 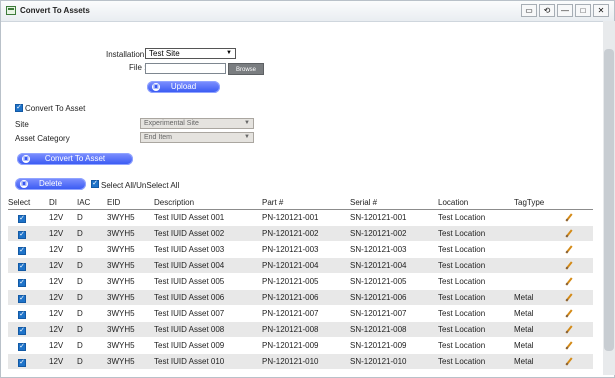 I want to click on part-cell: PN-120121-009, so click(x=306, y=345).